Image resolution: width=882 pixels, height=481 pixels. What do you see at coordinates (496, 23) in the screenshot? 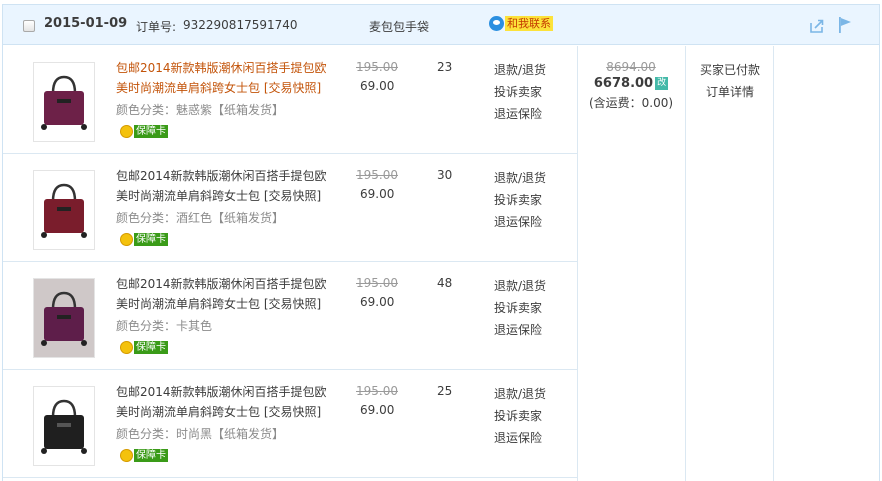
I see `wangwang-chat-icon` at bounding box center [496, 23].